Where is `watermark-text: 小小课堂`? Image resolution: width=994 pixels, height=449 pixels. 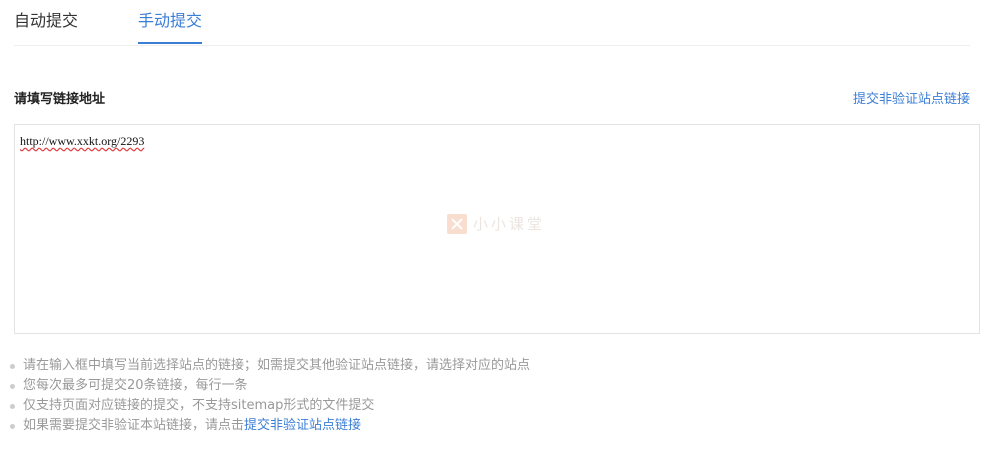
watermark-text: 小小课堂 is located at coordinates (509, 224).